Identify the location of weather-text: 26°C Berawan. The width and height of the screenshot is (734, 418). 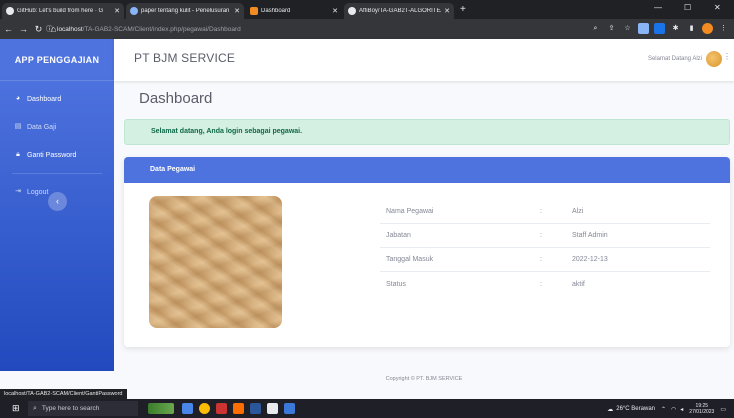
(635, 409).